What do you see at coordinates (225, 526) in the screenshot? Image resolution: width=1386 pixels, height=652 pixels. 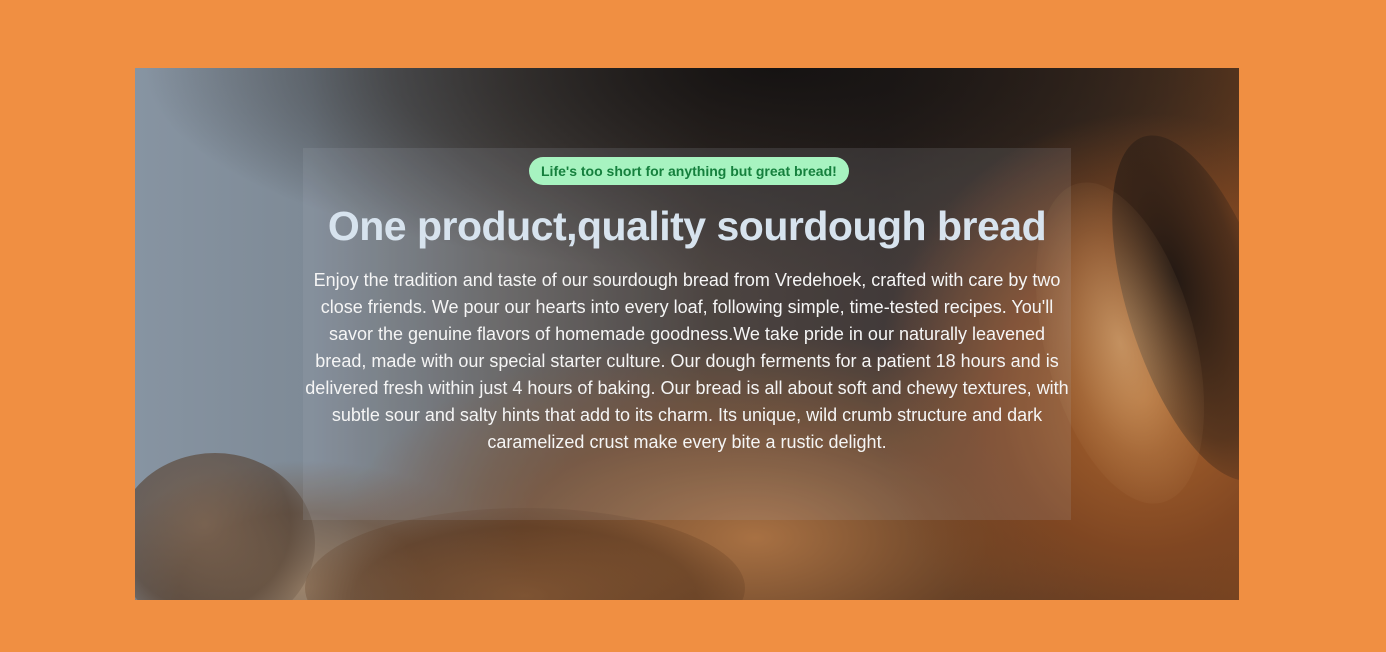 I see `bread-loaf-left` at bounding box center [225, 526].